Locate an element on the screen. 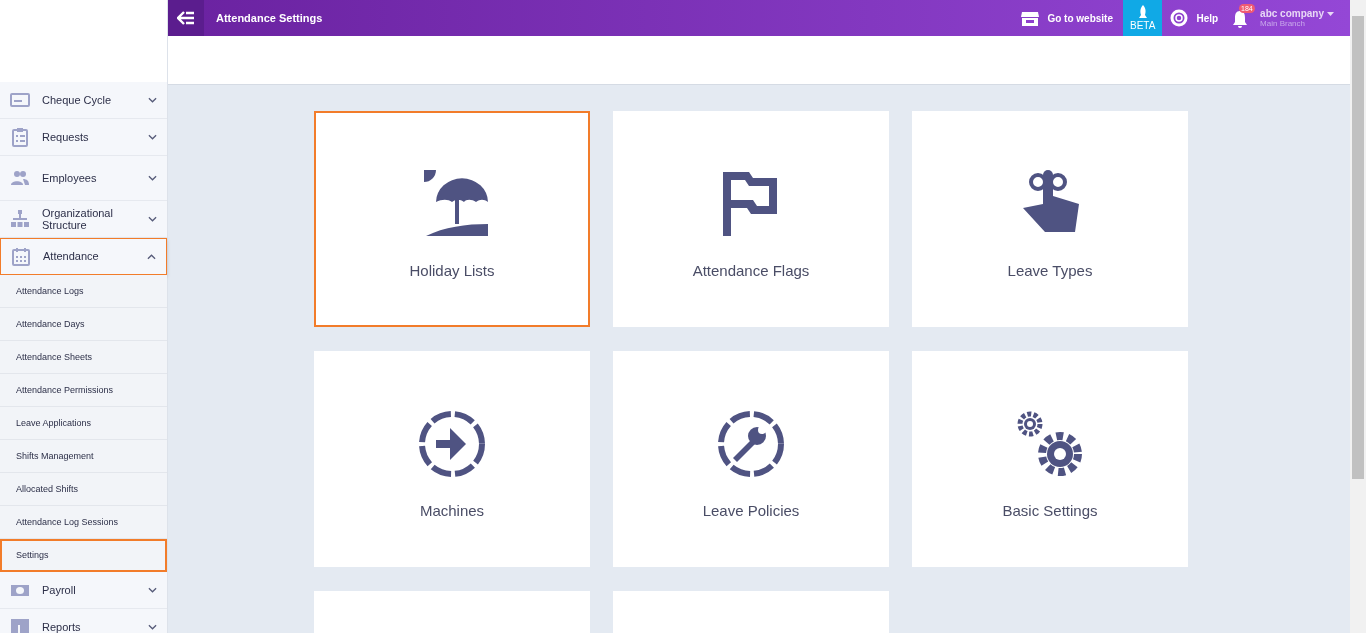  settings-card: Basic Settings is located at coordinates (1050, 459).